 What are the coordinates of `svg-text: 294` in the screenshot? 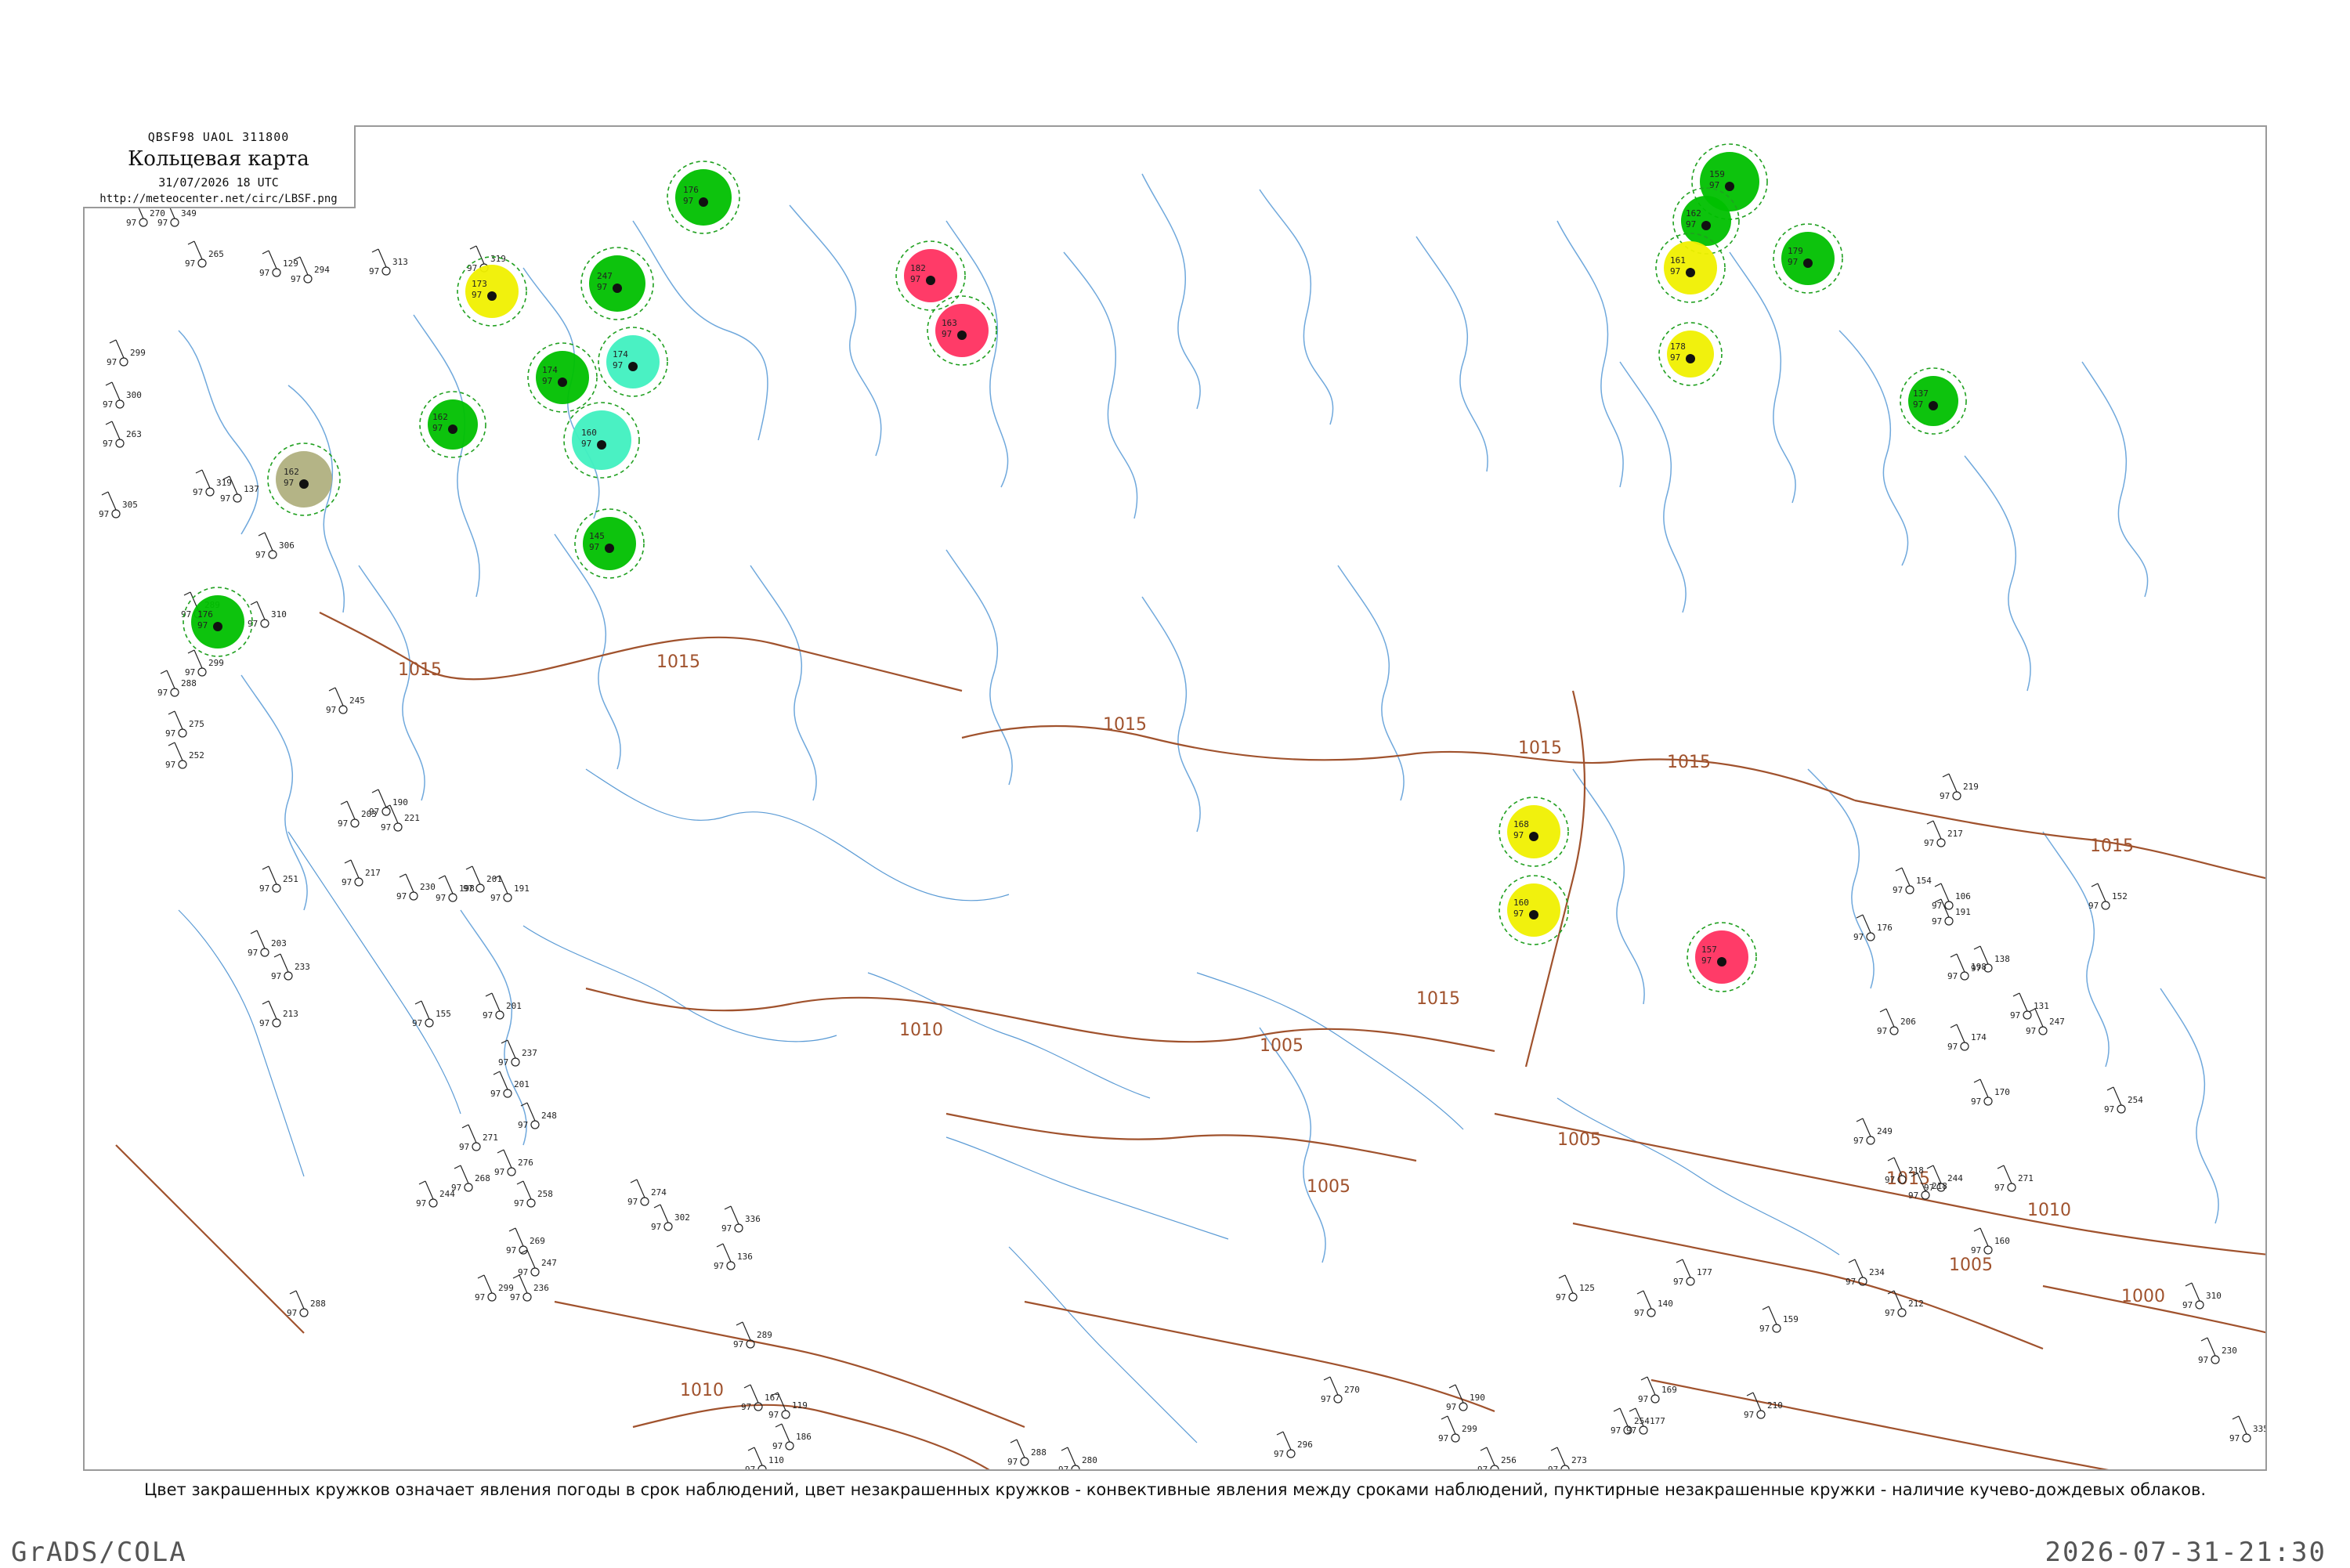 It's located at (322, 270).